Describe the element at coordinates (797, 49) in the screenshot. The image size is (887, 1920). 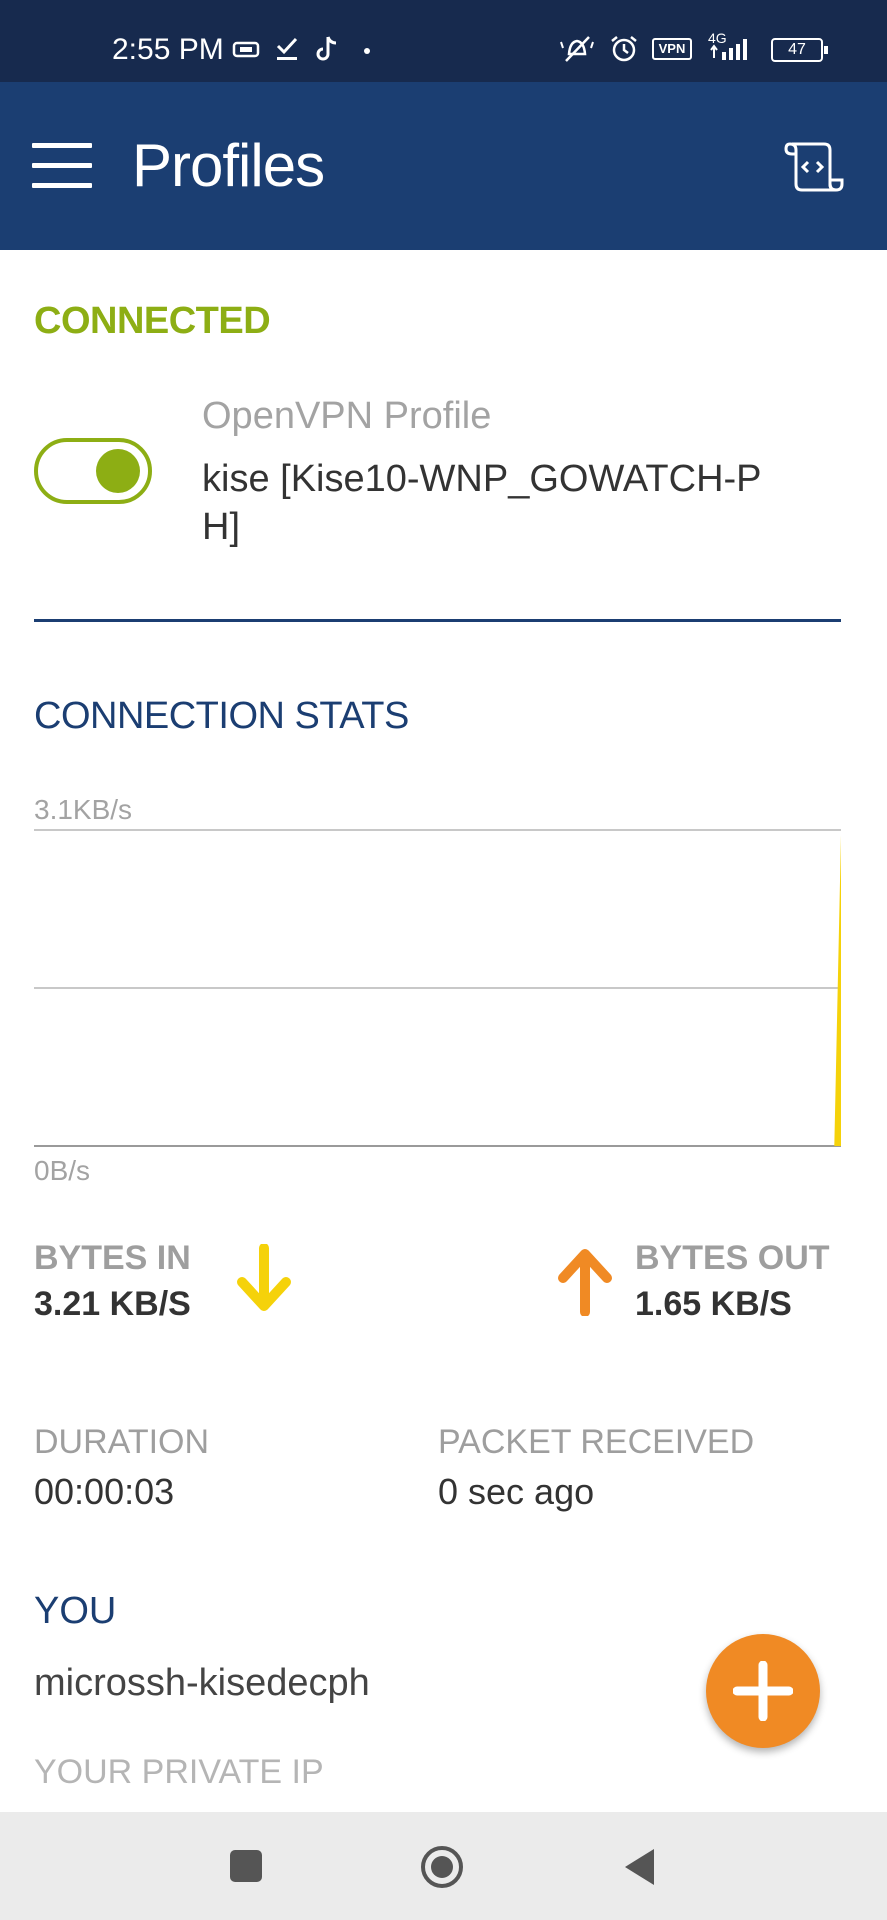
I see `battery-level: 47` at that location.